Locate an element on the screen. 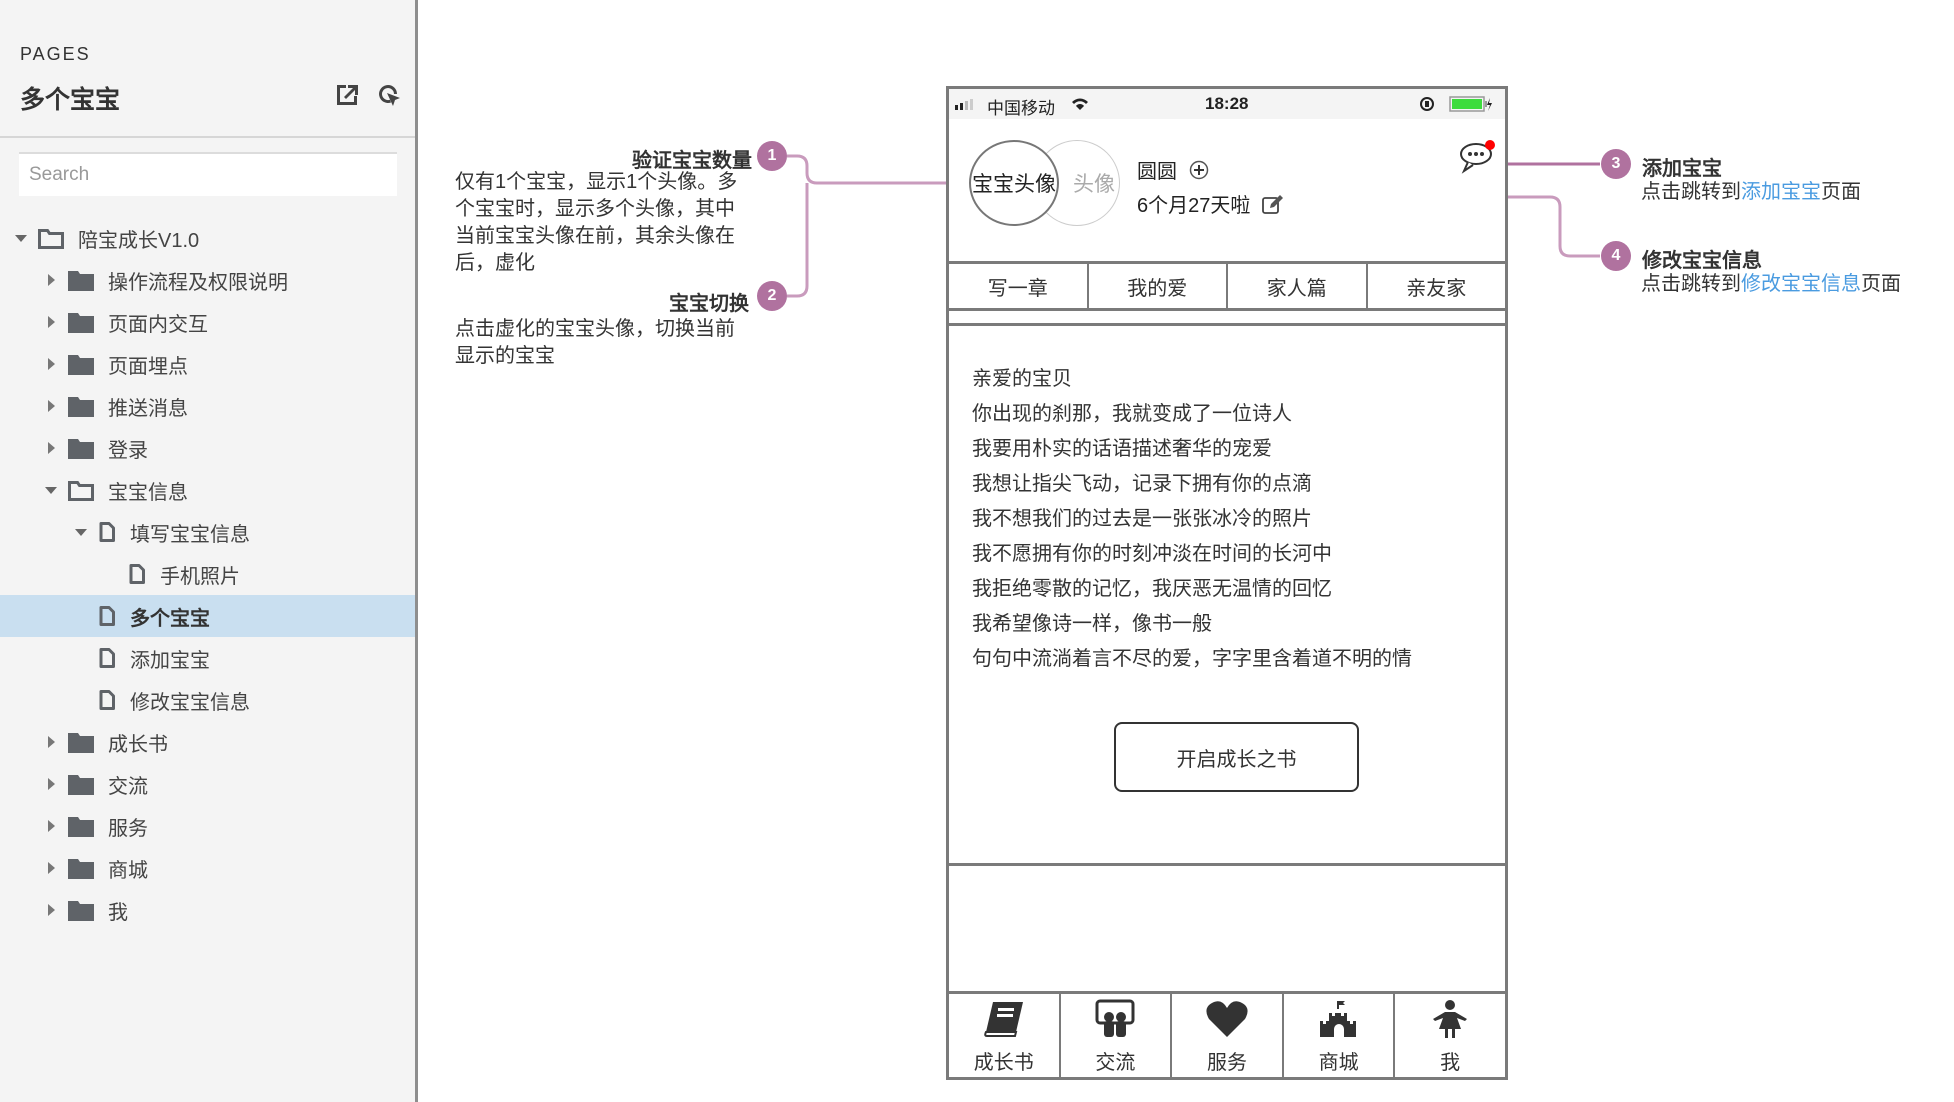 This screenshot has width=1954, height=1102. tree-item: 交流 is located at coordinates (207, 784).